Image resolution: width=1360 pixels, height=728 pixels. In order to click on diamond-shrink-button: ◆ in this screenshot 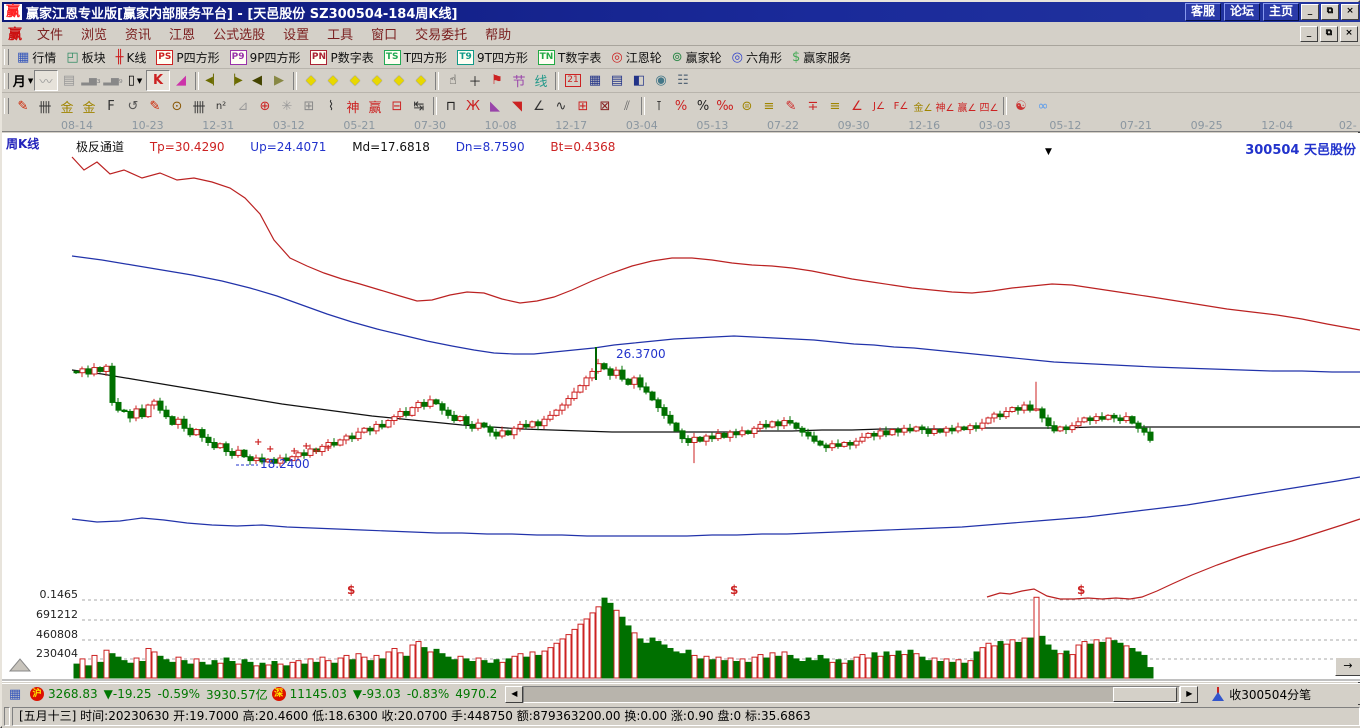, I will do `click(355, 80)`.